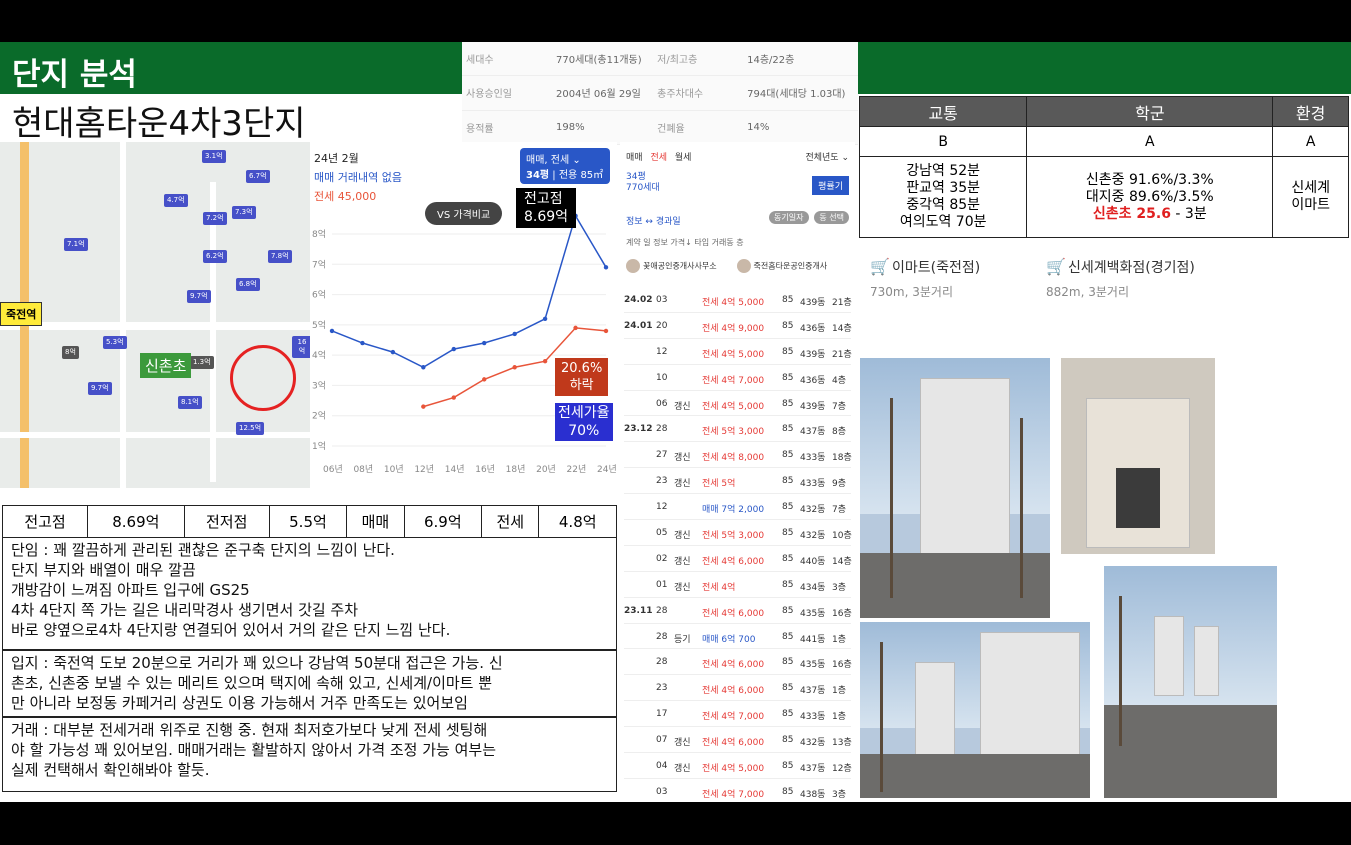 Image resolution: width=1351 pixels, height=845 pixels. Describe the element at coordinates (660, 128) in the screenshot. I see `info-row: 용적률 198% 건폐율 14%` at that location.